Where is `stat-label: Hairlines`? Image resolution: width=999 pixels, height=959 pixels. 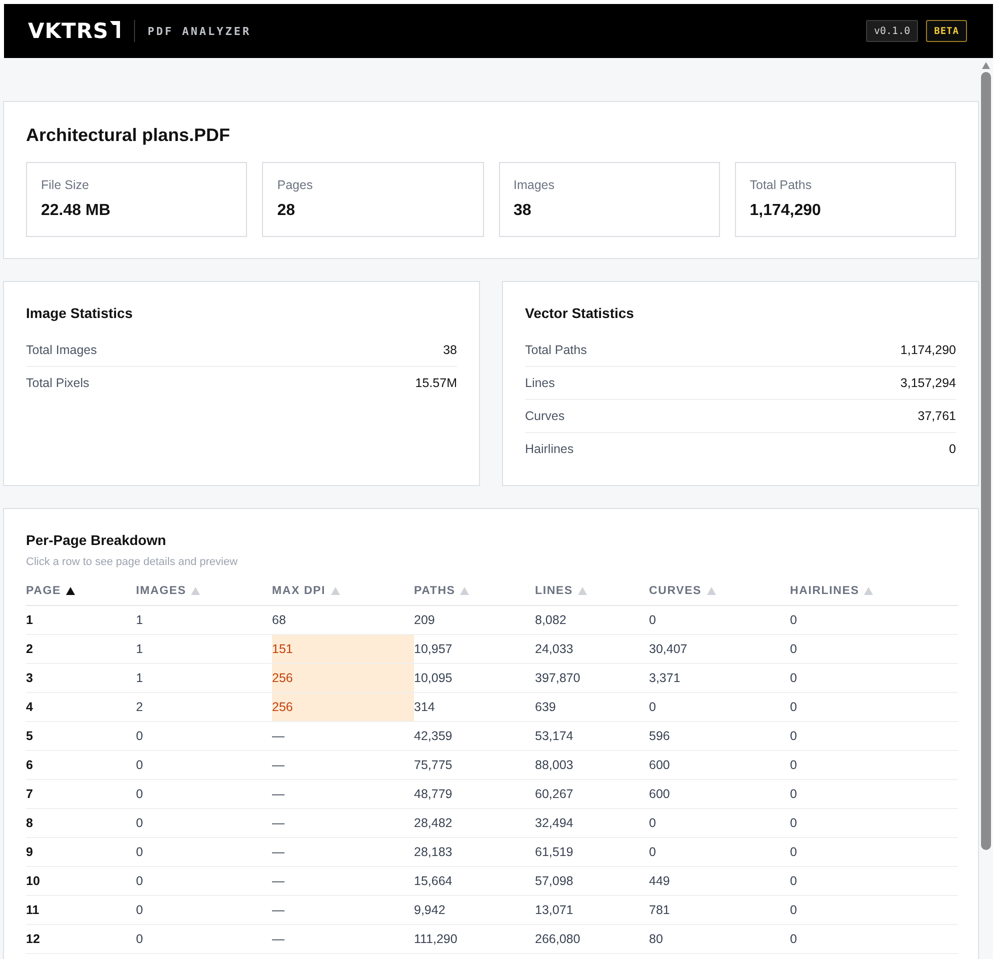
stat-label: Hairlines is located at coordinates (549, 449).